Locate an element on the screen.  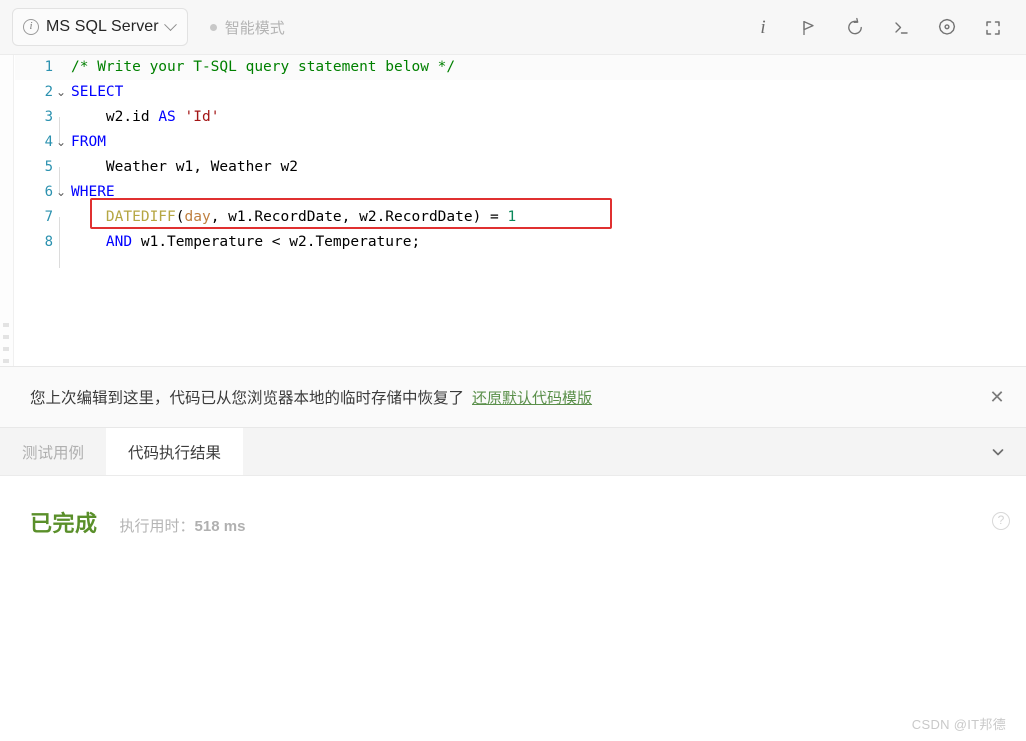
reset-button is located at coordinates (855, 28).